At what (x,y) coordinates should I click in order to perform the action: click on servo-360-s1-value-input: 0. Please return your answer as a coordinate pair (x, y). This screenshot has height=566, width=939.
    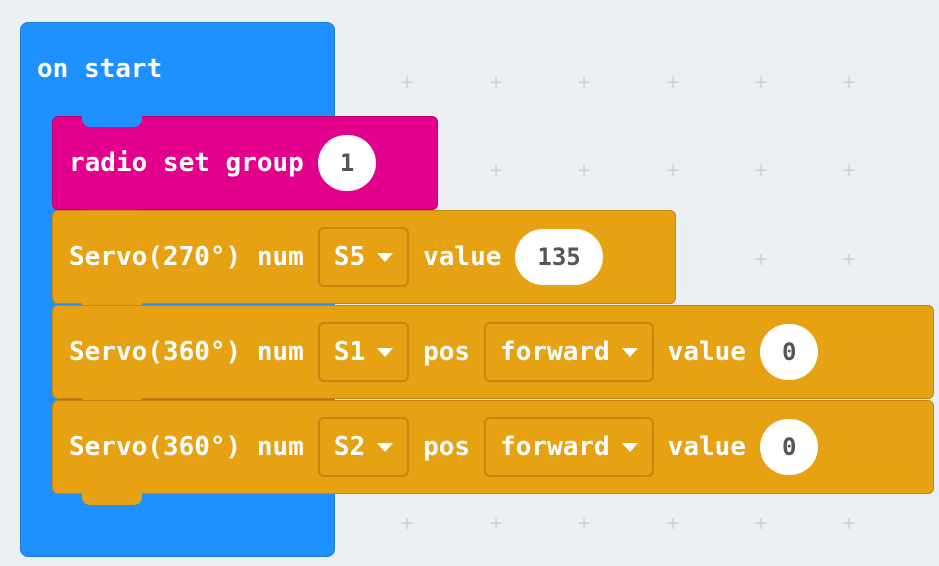
    Looking at the image, I should click on (789, 352).